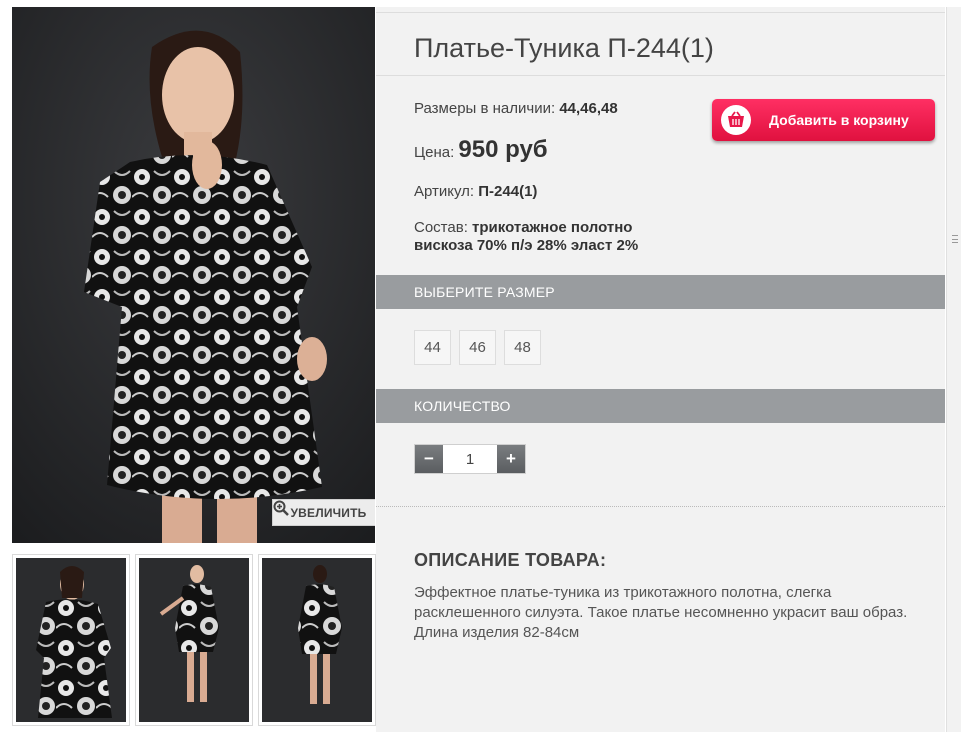  What do you see at coordinates (736, 120) in the screenshot?
I see `basket-icon` at bounding box center [736, 120].